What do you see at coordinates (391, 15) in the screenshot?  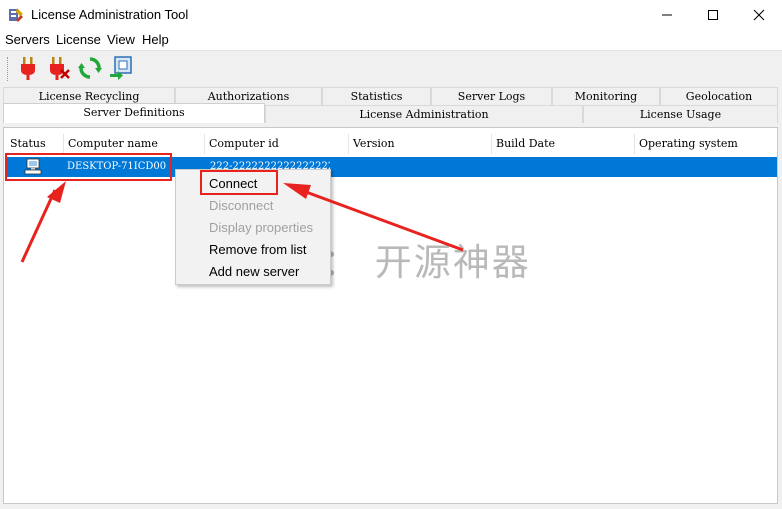 I see `title-bar: License Administration Tool` at bounding box center [391, 15].